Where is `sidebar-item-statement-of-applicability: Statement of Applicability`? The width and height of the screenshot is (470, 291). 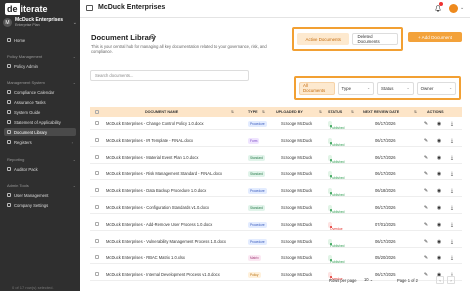
sidebar-item-statement-of-applicability: Statement of Applicability is located at coordinates (40, 122).